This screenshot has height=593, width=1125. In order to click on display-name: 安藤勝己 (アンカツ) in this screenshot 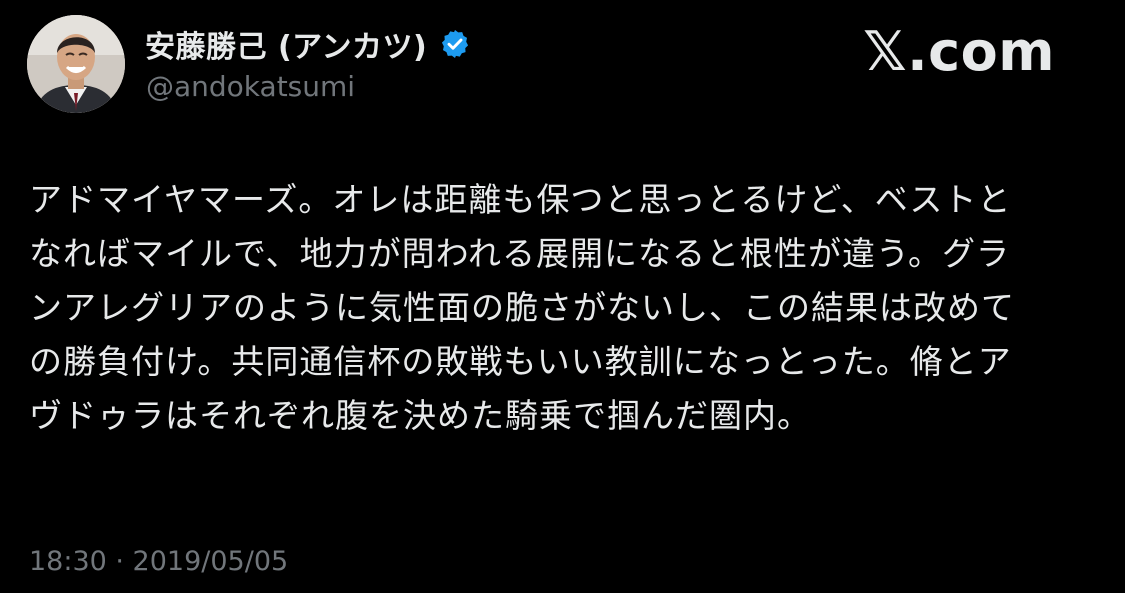, I will do `click(286, 44)`.